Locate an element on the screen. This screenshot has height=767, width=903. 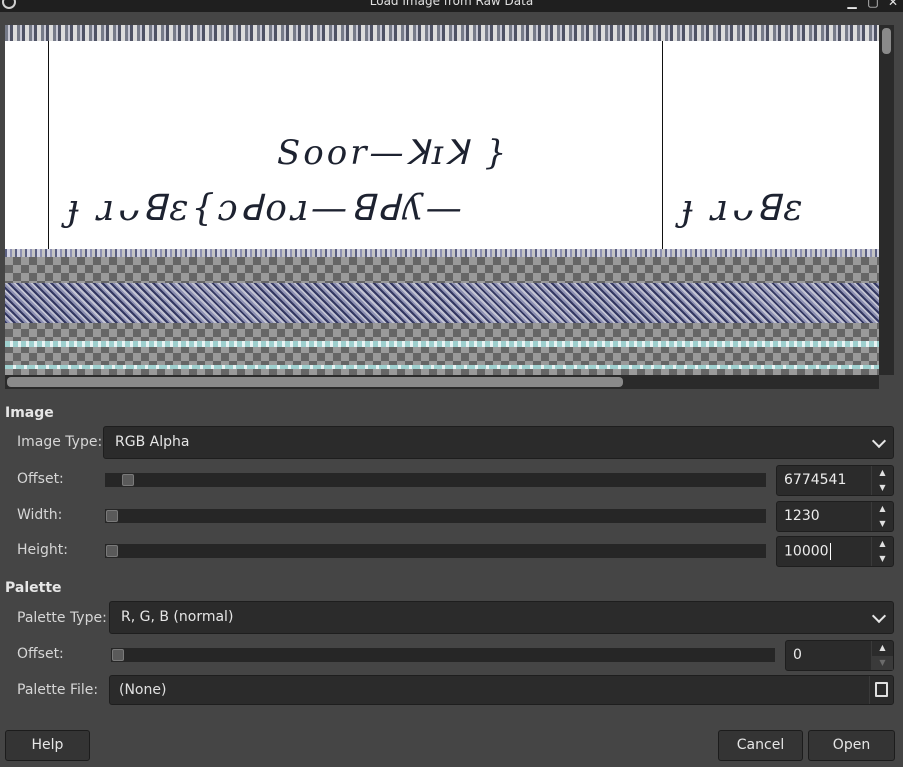
window-title: Load Image from Raw Data is located at coordinates (451, 4).